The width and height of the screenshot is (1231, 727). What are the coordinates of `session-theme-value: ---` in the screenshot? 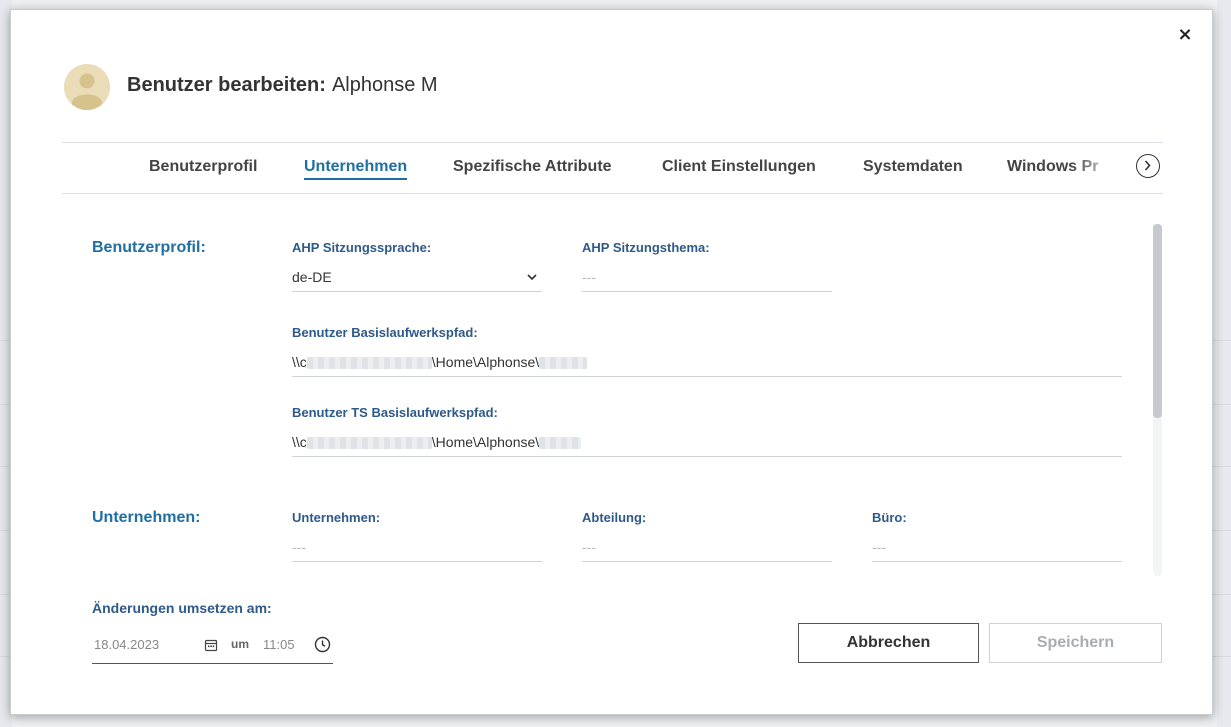 It's located at (589, 277).